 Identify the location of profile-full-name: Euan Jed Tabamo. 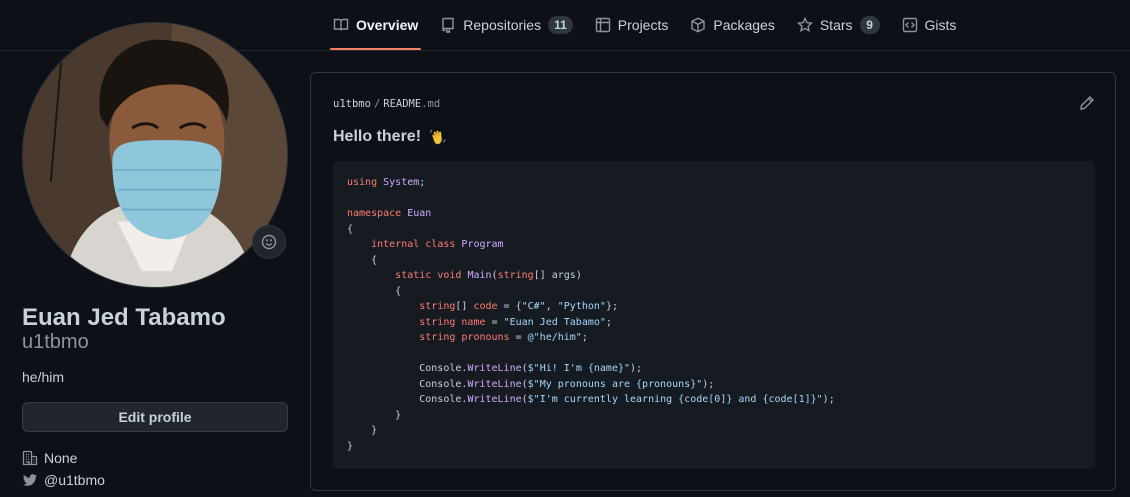
(124, 317).